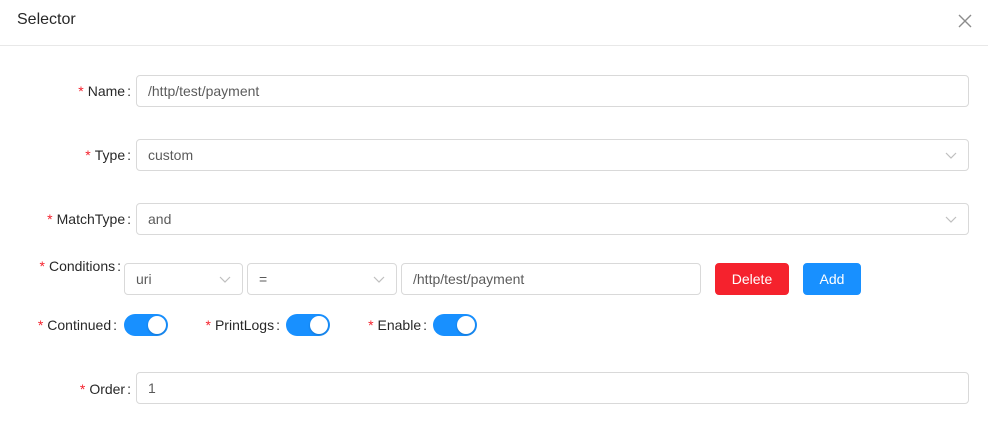 This screenshot has width=988, height=426. I want to click on continued-switch, so click(146, 325).